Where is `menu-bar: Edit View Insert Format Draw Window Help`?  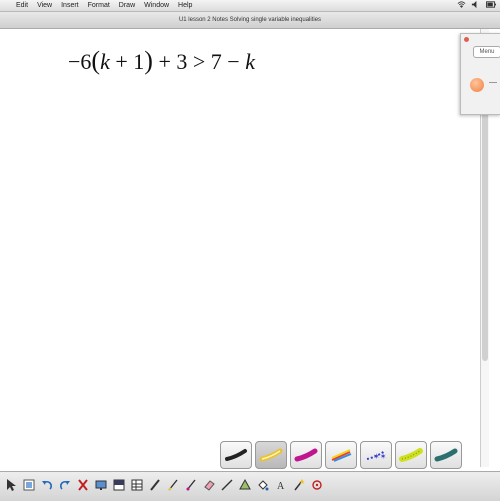 menu-bar: Edit View Insert Format Draw Window Help is located at coordinates (250, 6).